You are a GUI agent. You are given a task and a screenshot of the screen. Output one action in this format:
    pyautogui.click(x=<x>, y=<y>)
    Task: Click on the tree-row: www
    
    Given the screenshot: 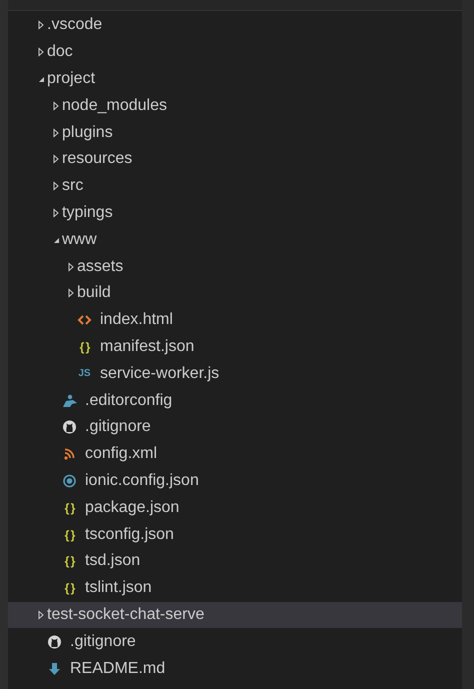 What is the action you would take?
    pyautogui.click(x=235, y=240)
    